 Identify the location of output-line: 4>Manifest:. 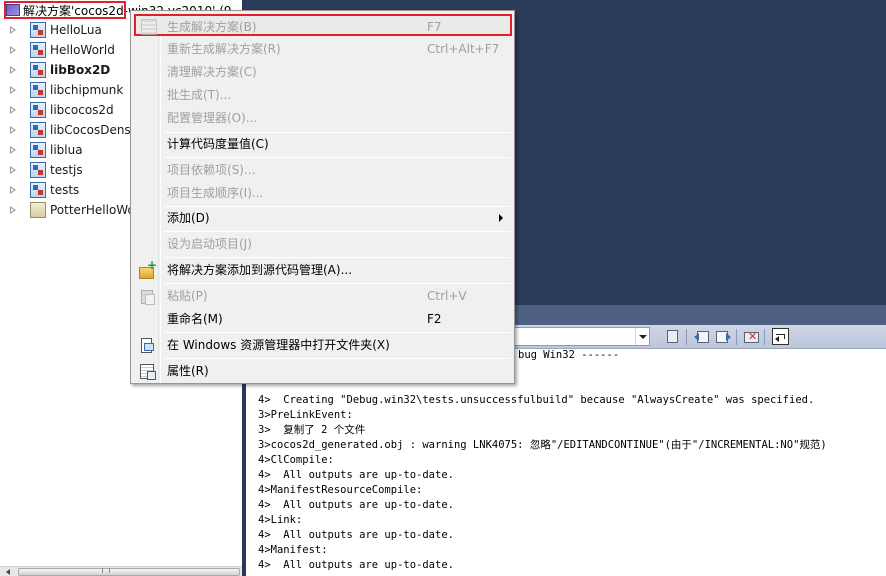
(293, 550).